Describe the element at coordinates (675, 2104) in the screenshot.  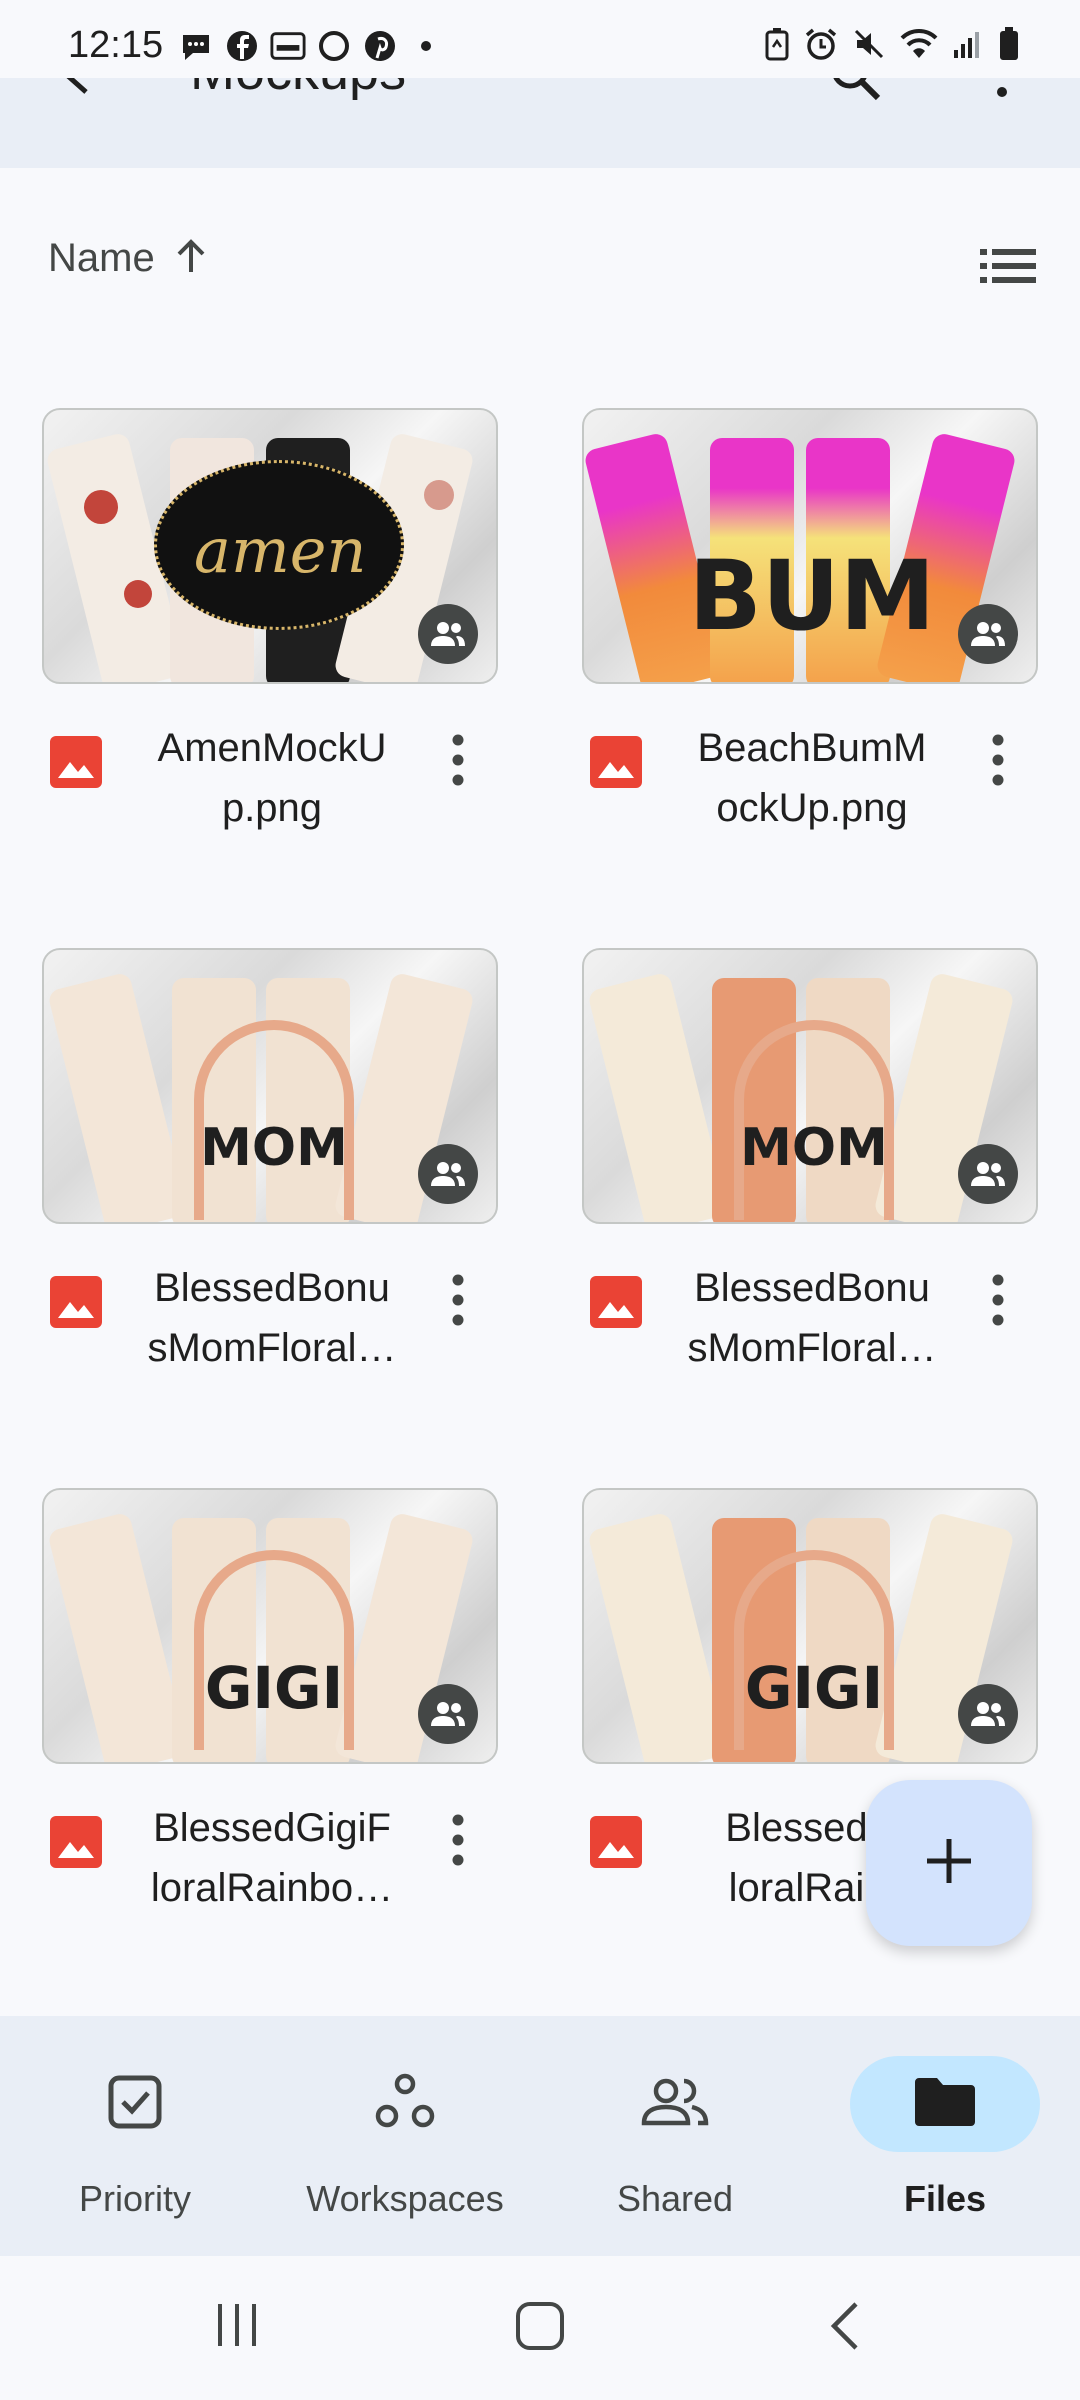
I see `people-icon` at that location.